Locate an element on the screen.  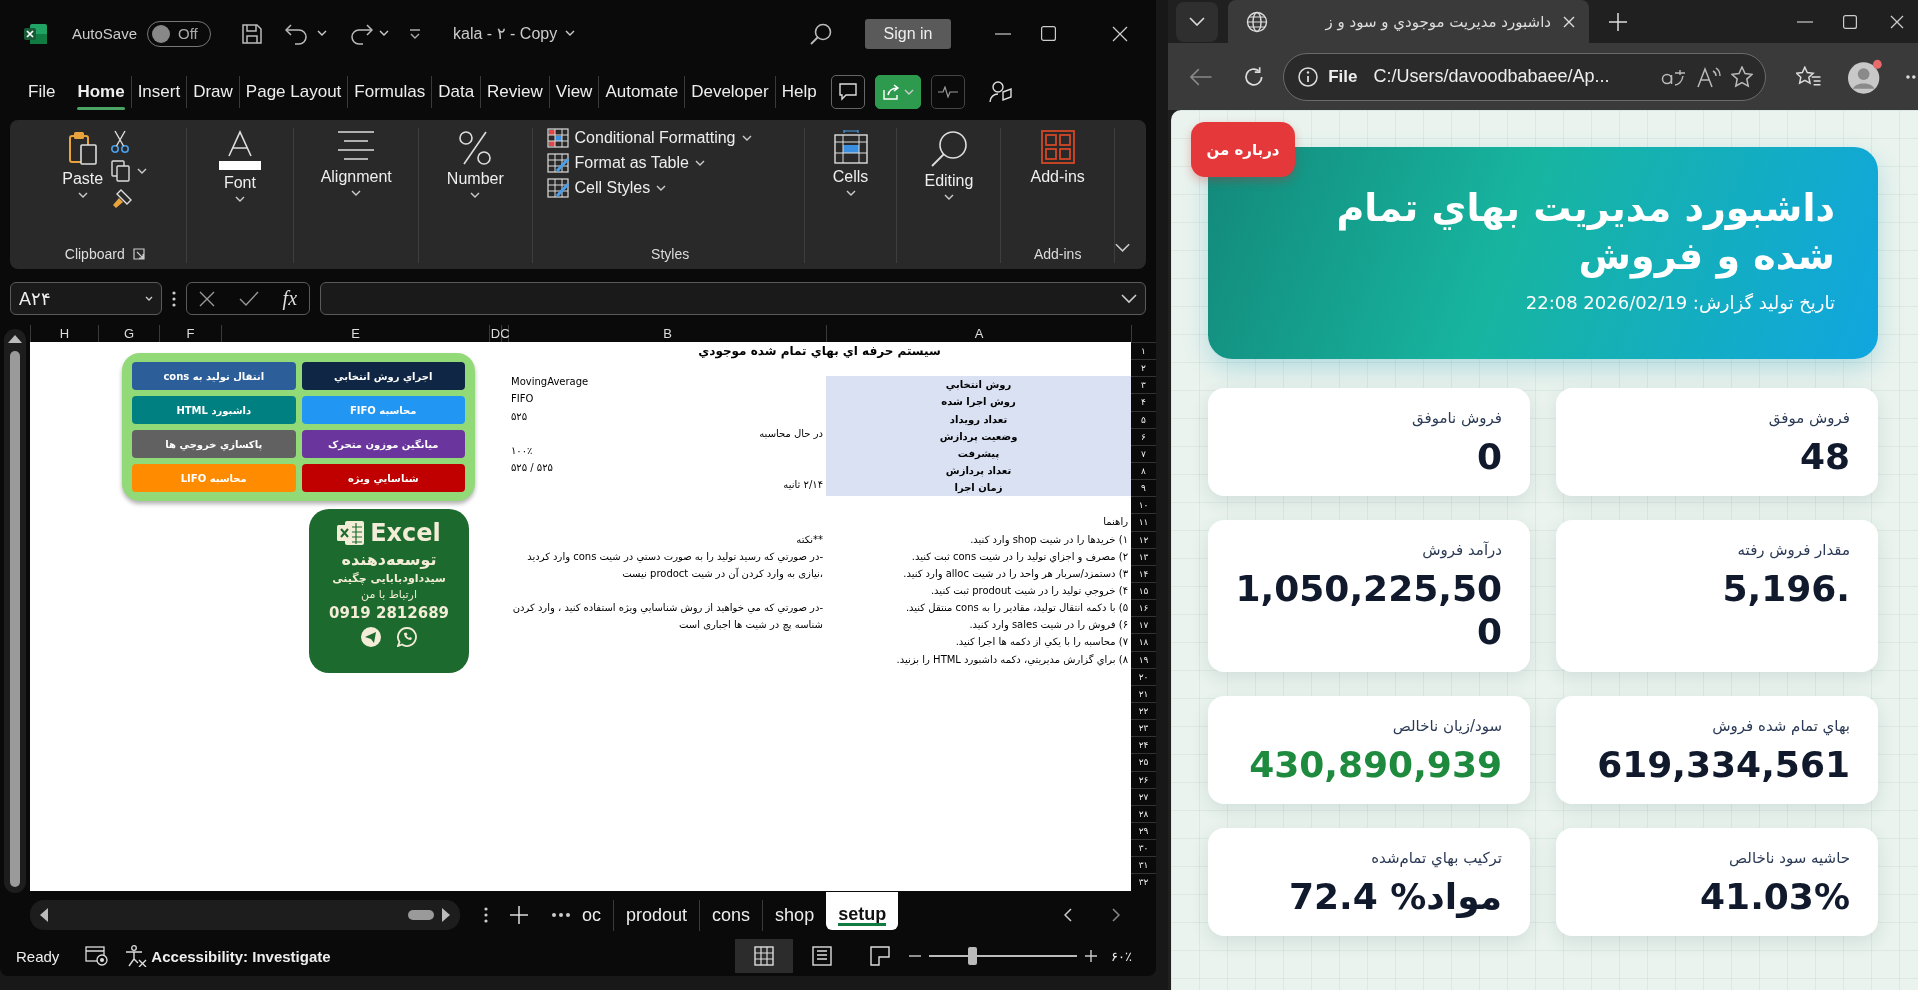
dialog-launcher-icon is located at coordinates (138, 254).